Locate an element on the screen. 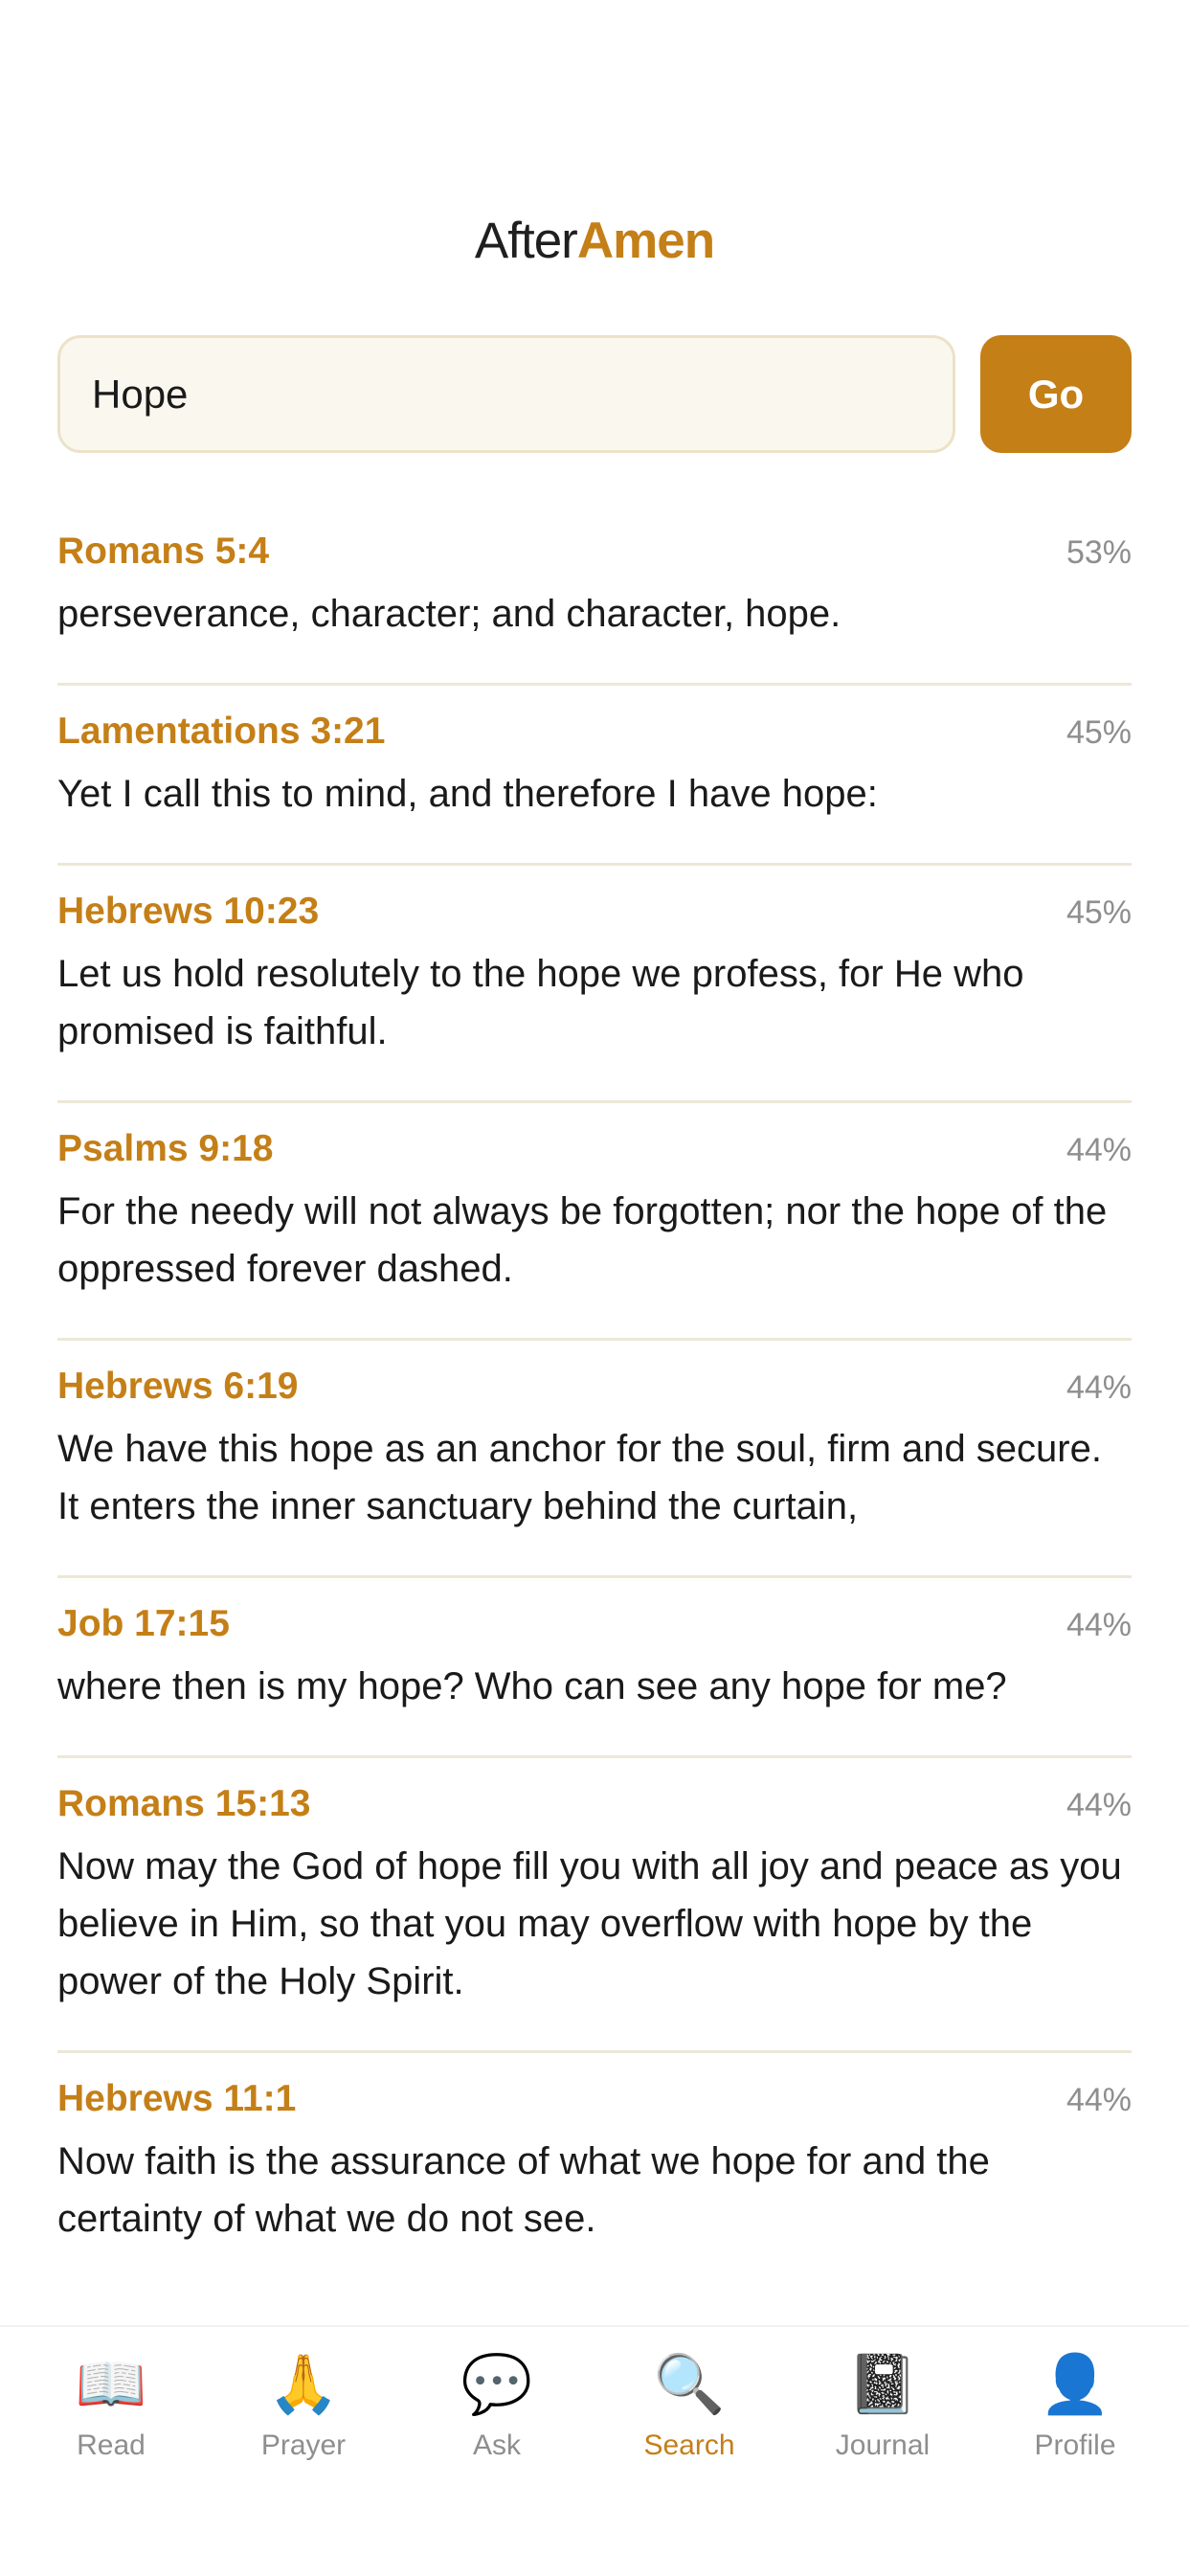 This screenshot has height=2576, width=1189. search-bar: Go is located at coordinates (594, 394).